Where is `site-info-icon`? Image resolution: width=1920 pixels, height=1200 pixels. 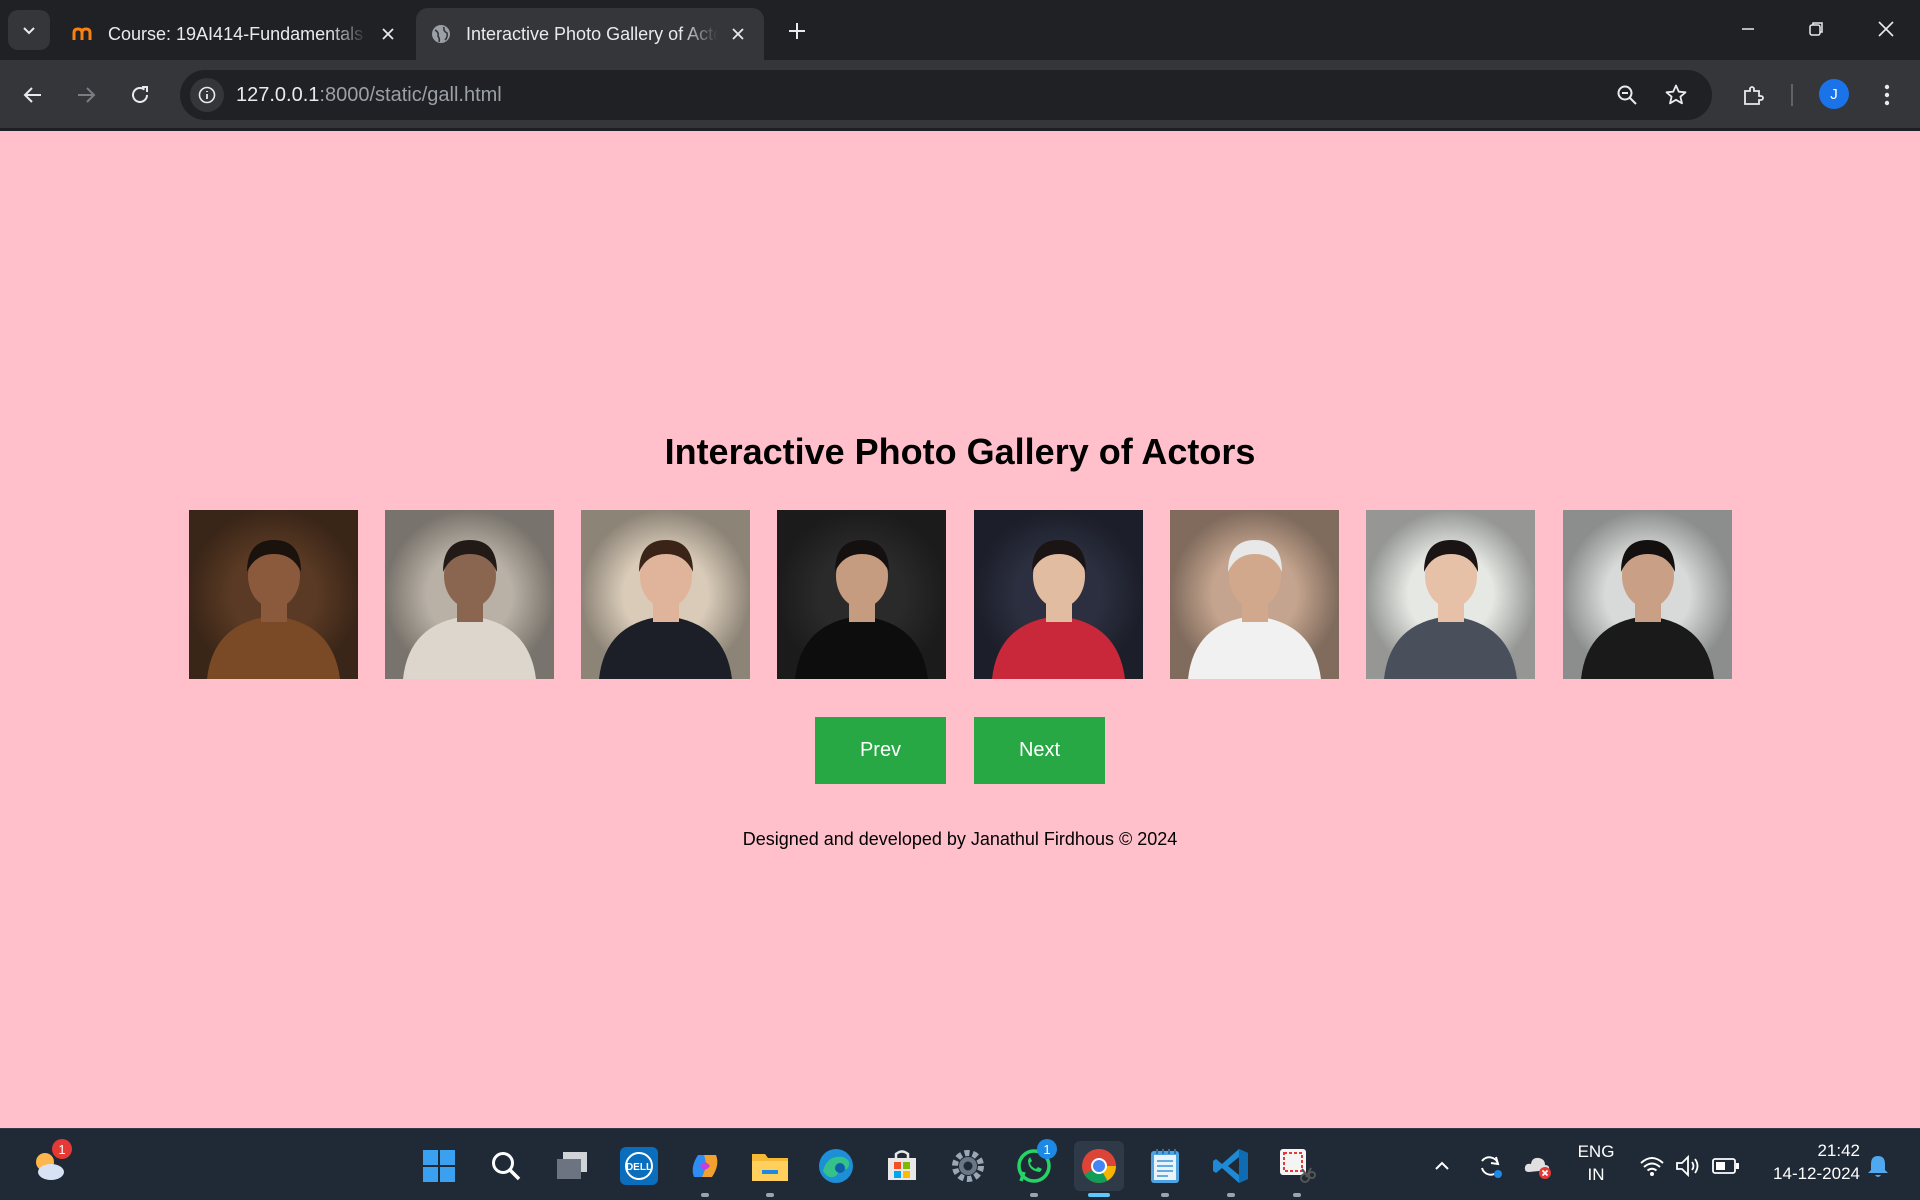
site-info-icon is located at coordinates (207, 95).